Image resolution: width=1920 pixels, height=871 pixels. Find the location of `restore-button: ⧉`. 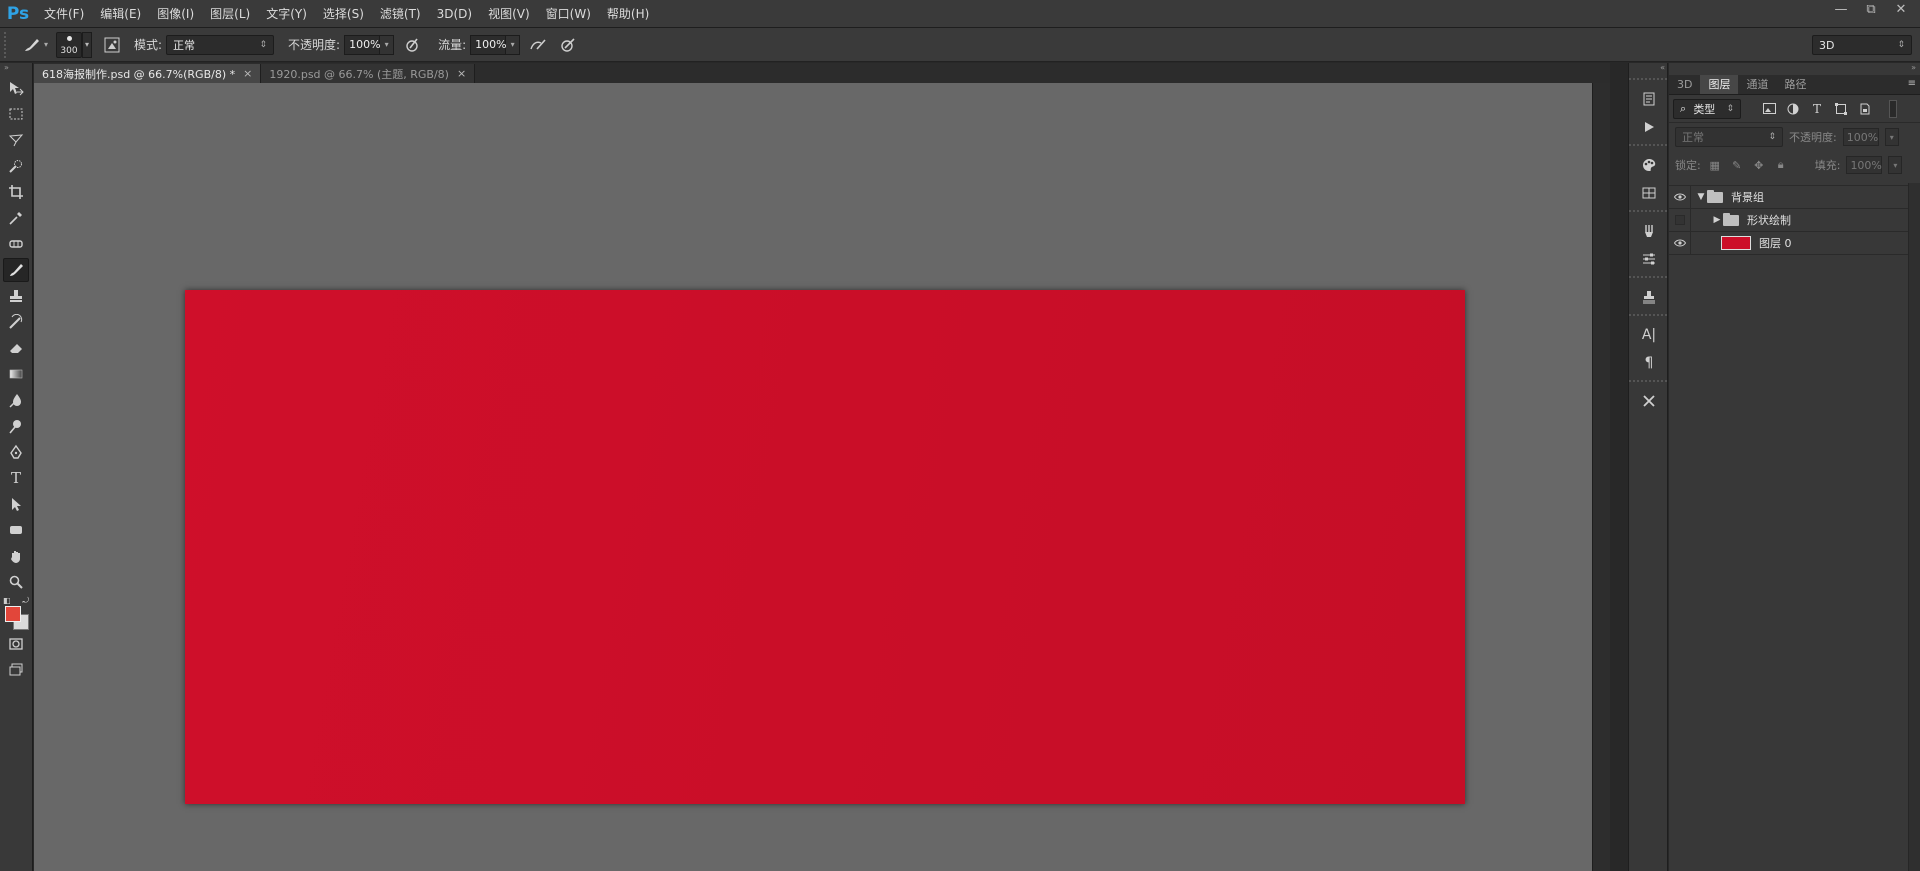

restore-button: ⧉ is located at coordinates (1871, 10).